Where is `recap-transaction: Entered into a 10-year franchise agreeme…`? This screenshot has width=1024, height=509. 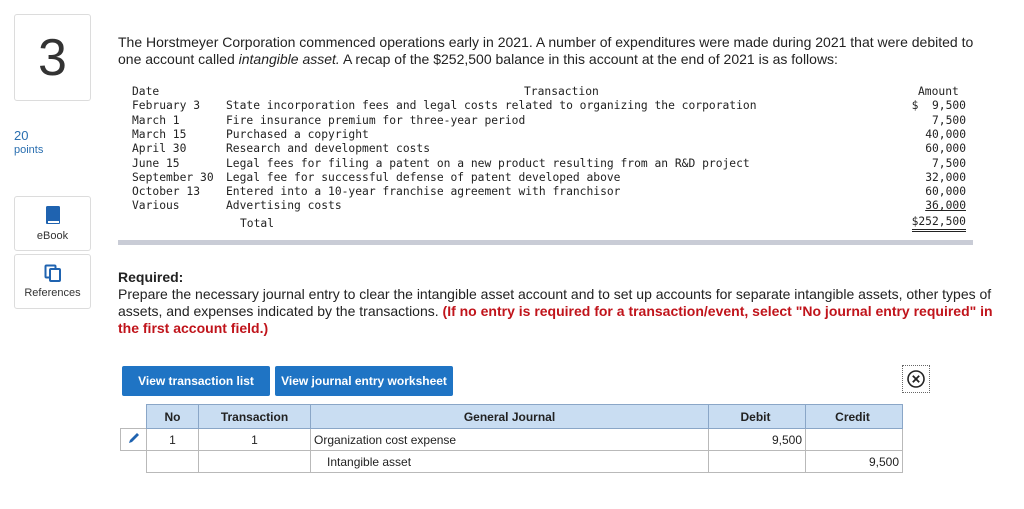 recap-transaction: Entered into a 10-year franchise agreeme… is located at coordinates (423, 192).